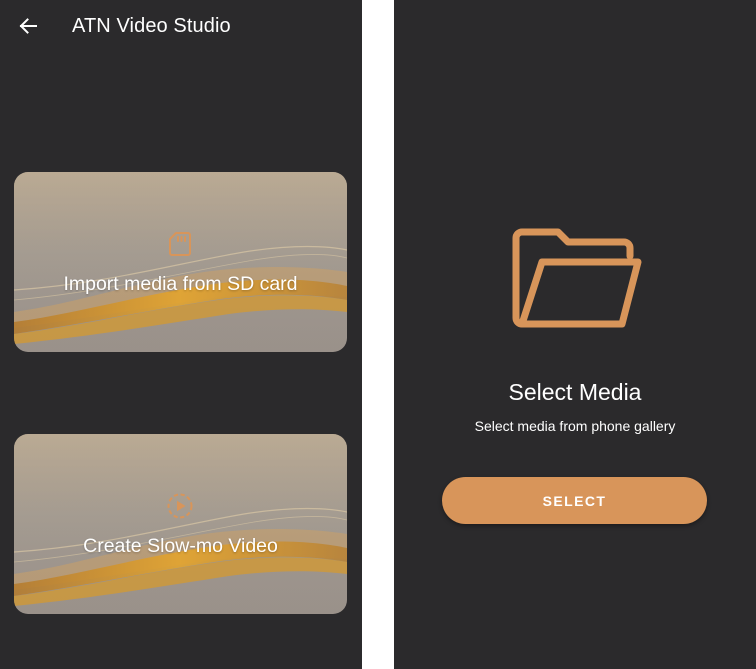  What do you see at coordinates (575, 392) in the screenshot?
I see `select-media-title: Select Media` at bounding box center [575, 392].